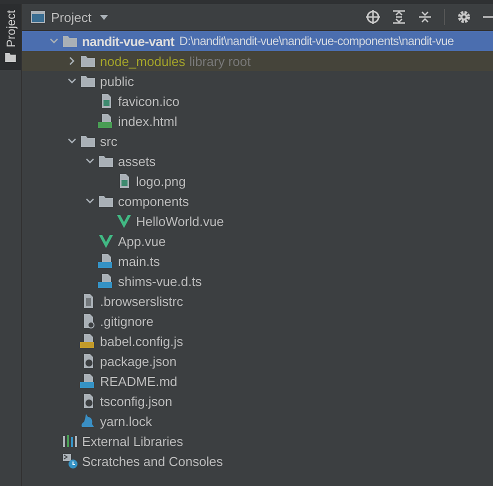 The width and height of the screenshot is (493, 486). I want to click on tree-item: App.vue, so click(257, 241).